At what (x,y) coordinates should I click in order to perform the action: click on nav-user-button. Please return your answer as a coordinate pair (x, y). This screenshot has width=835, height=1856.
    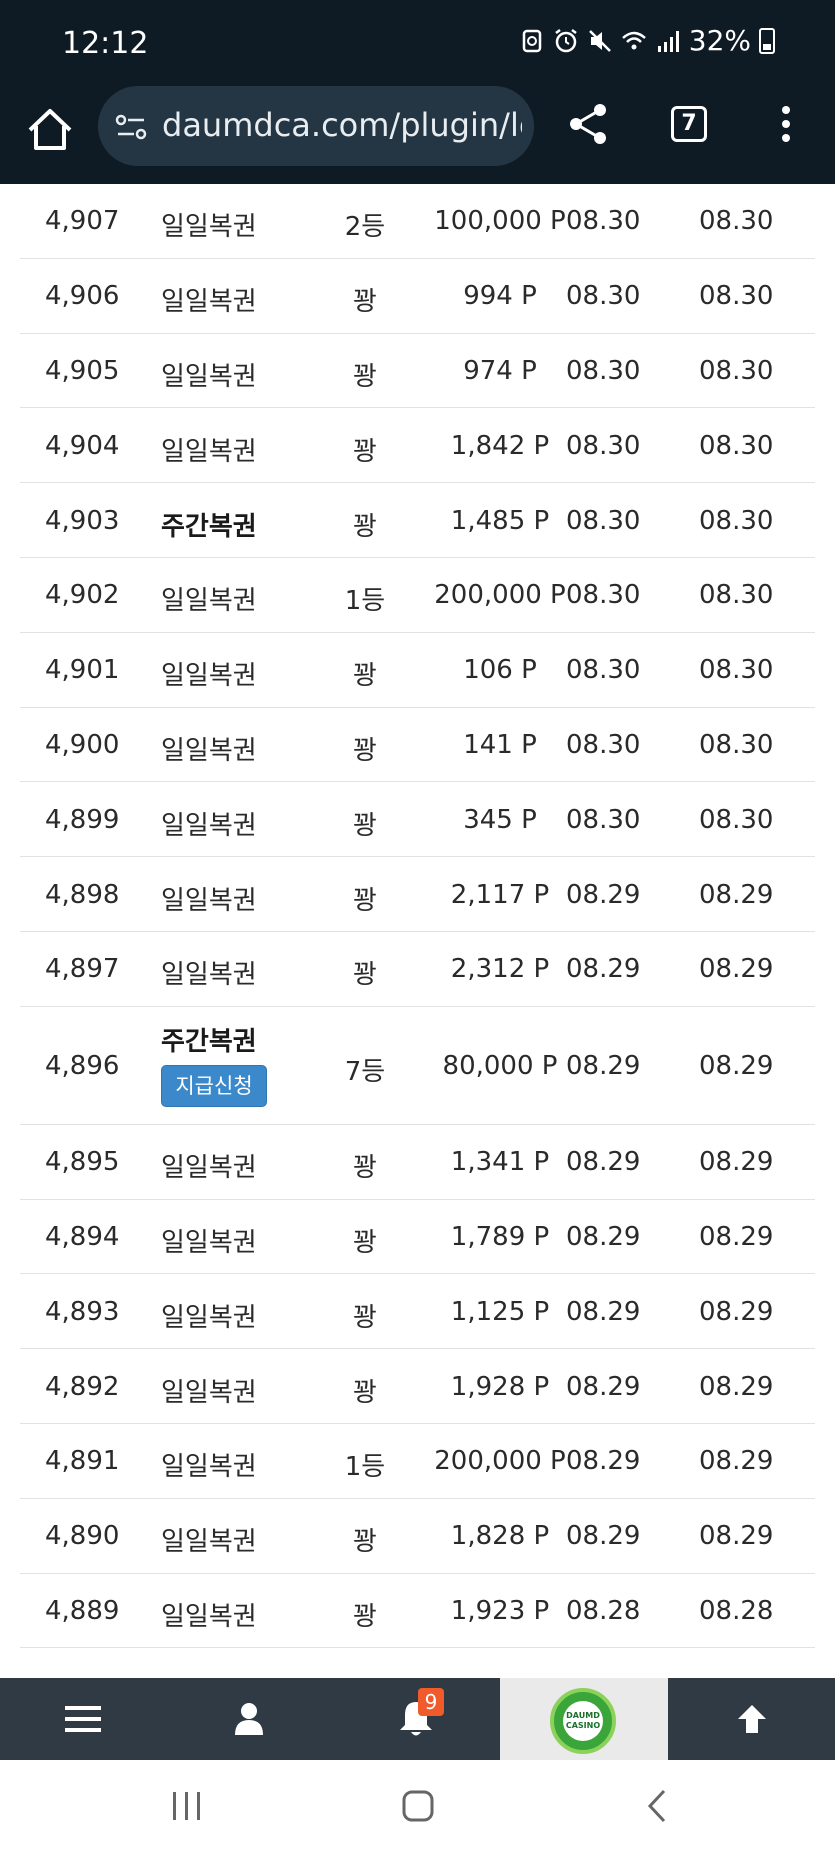
    Looking at the image, I should click on (249, 1719).